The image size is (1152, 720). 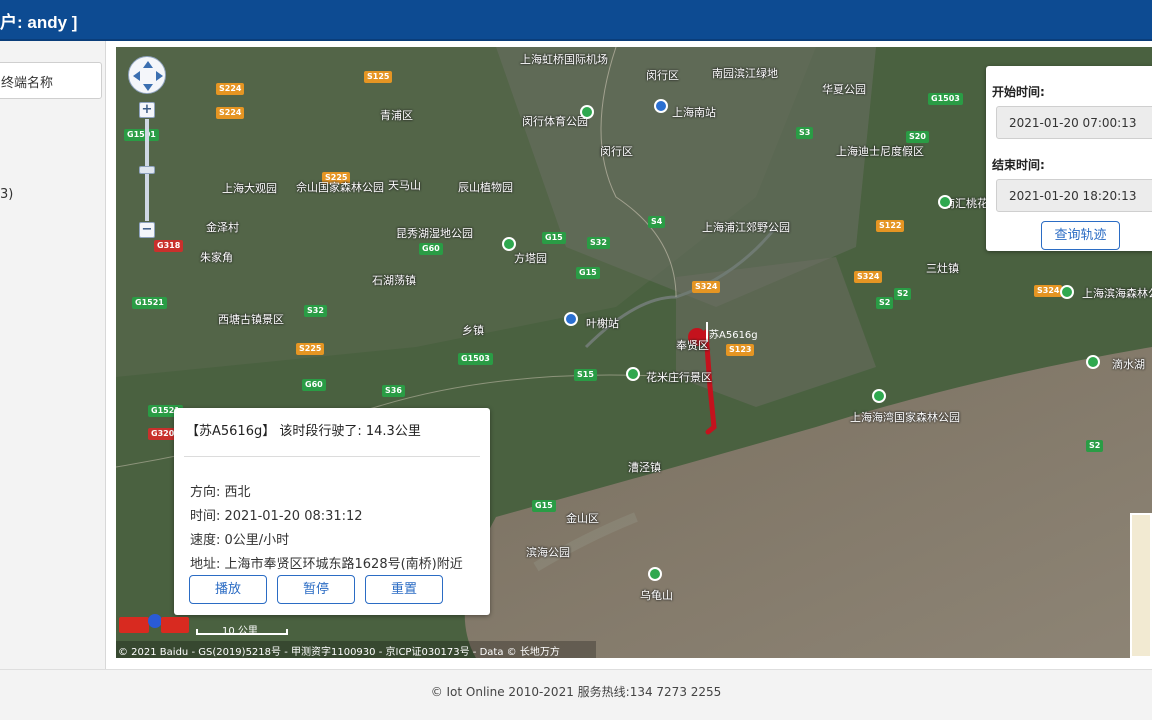 I want to click on time-row: 时间: 2021-01-20 08:31:12, so click(x=276, y=516).